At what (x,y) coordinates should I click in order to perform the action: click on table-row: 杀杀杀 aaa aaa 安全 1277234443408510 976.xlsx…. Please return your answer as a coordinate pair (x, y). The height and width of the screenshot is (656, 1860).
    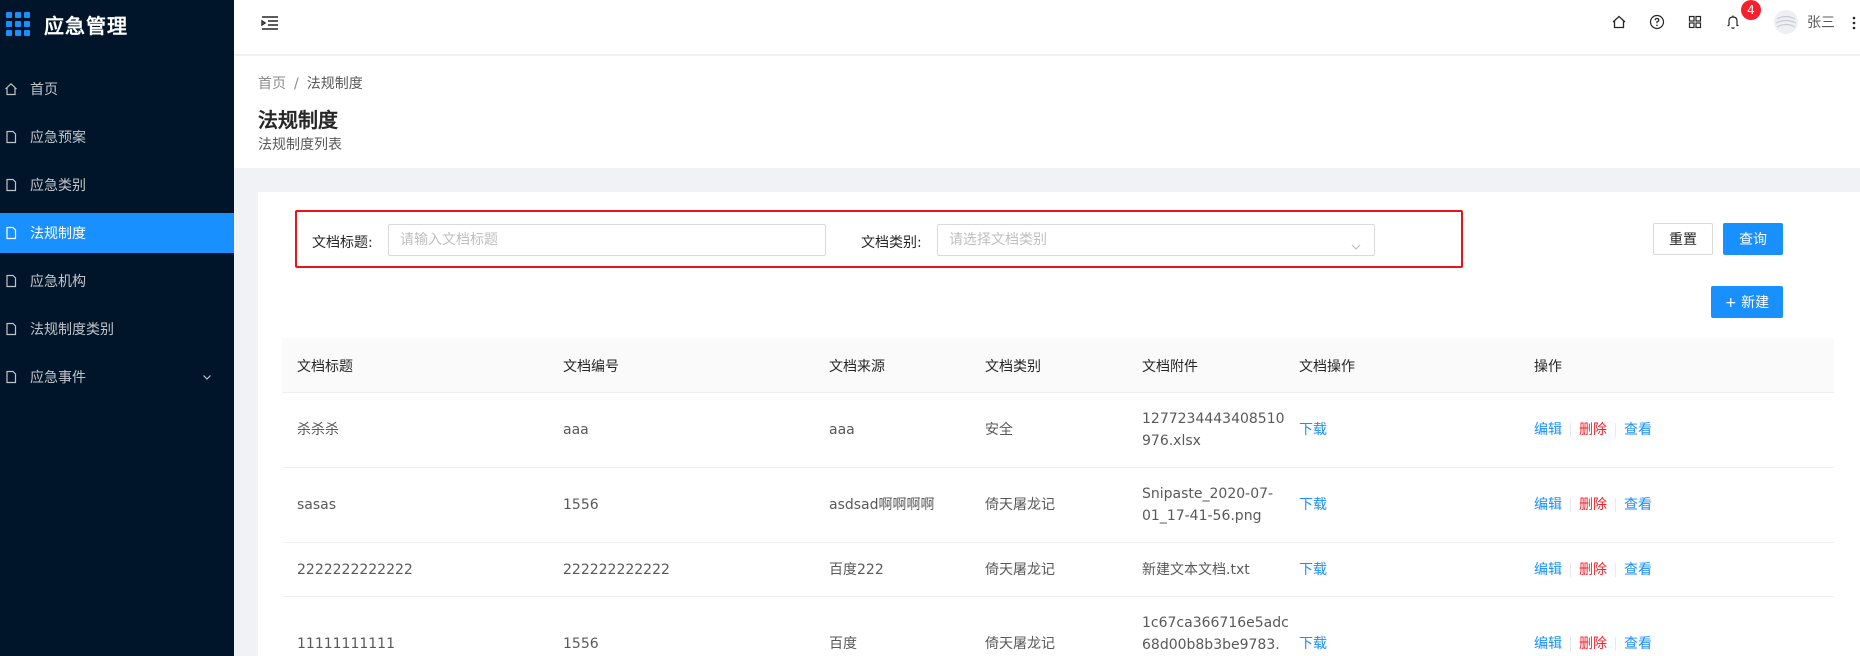
    Looking at the image, I should click on (1058, 430).